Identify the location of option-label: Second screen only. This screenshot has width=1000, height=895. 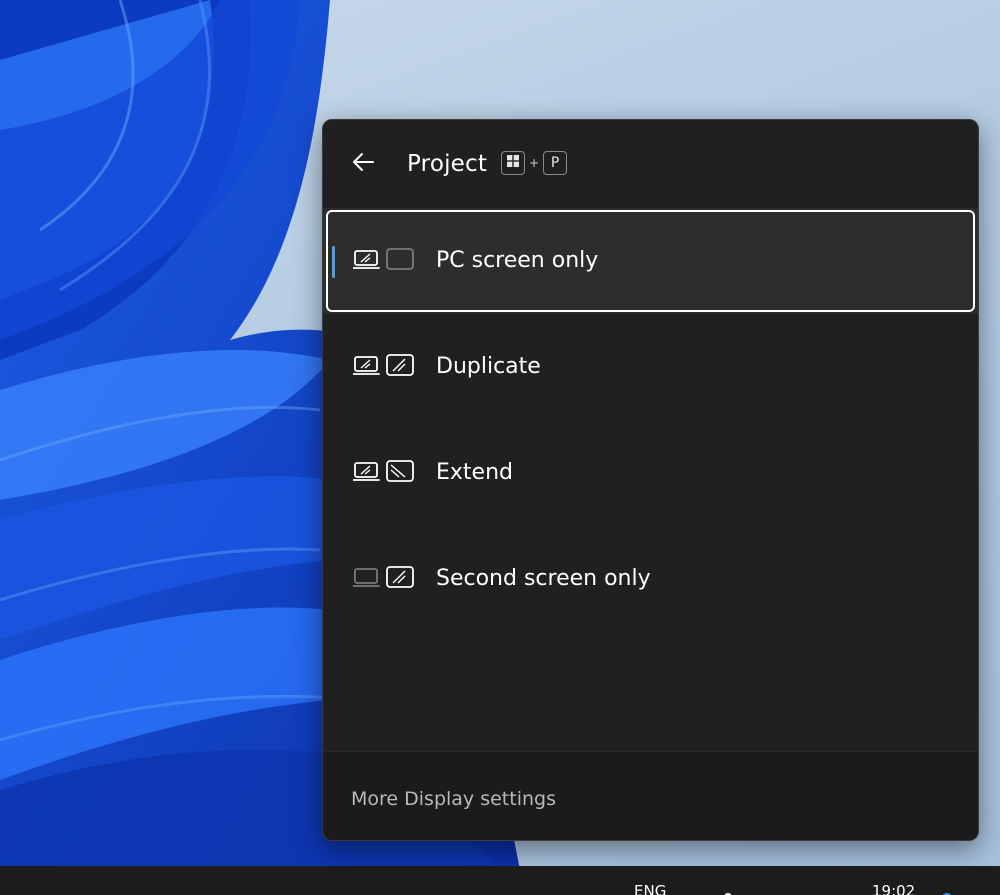
(543, 578).